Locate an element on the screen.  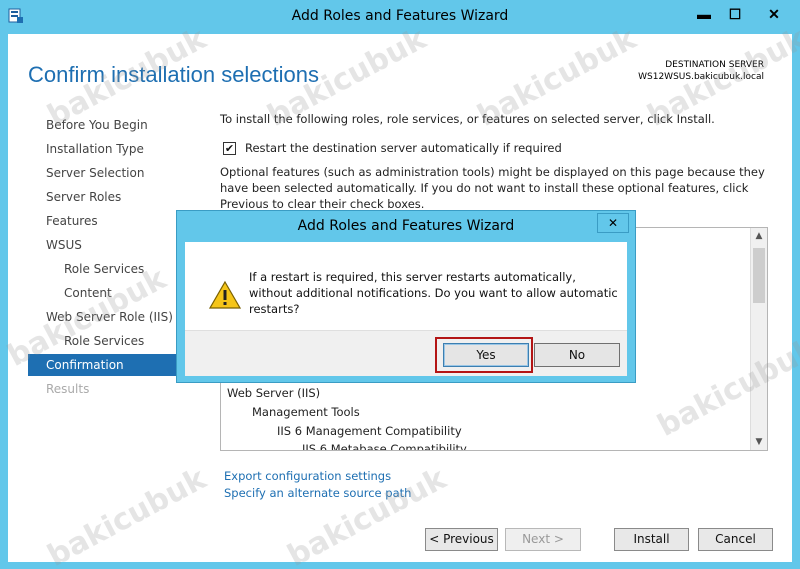
alternate-source-link: Specify an alternate source path is located at coordinates (317, 493).